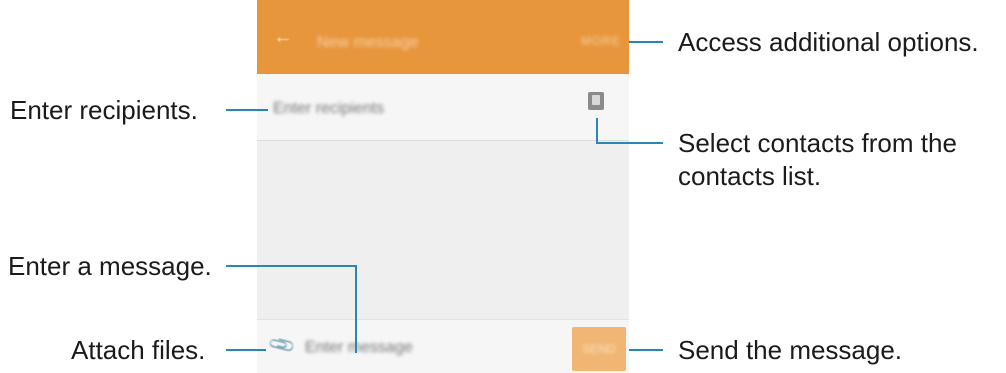 The image size is (1006, 373). Describe the element at coordinates (443, 37) in the screenshot. I see `app-bar: ← New message MORE` at that location.